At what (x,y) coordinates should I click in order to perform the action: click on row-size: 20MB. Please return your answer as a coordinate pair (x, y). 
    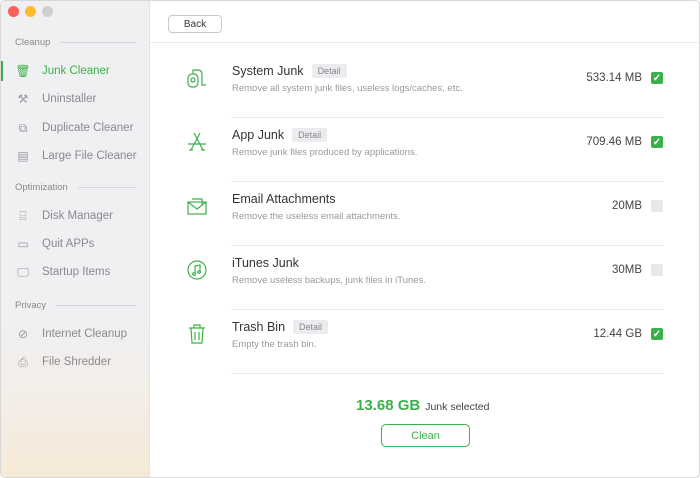
    Looking at the image, I should click on (626, 206).